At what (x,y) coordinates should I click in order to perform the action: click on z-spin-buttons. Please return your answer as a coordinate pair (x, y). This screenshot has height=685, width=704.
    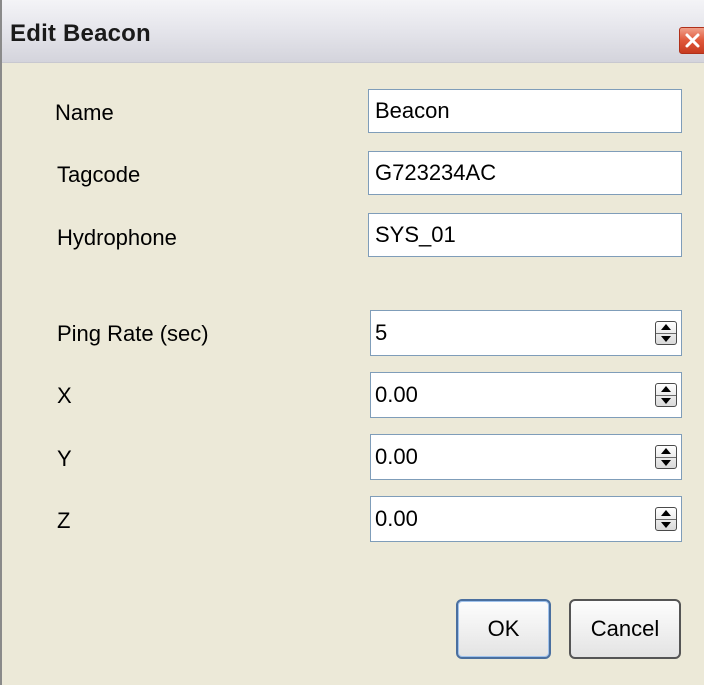
    Looking at the image, I should click on (666, 519).